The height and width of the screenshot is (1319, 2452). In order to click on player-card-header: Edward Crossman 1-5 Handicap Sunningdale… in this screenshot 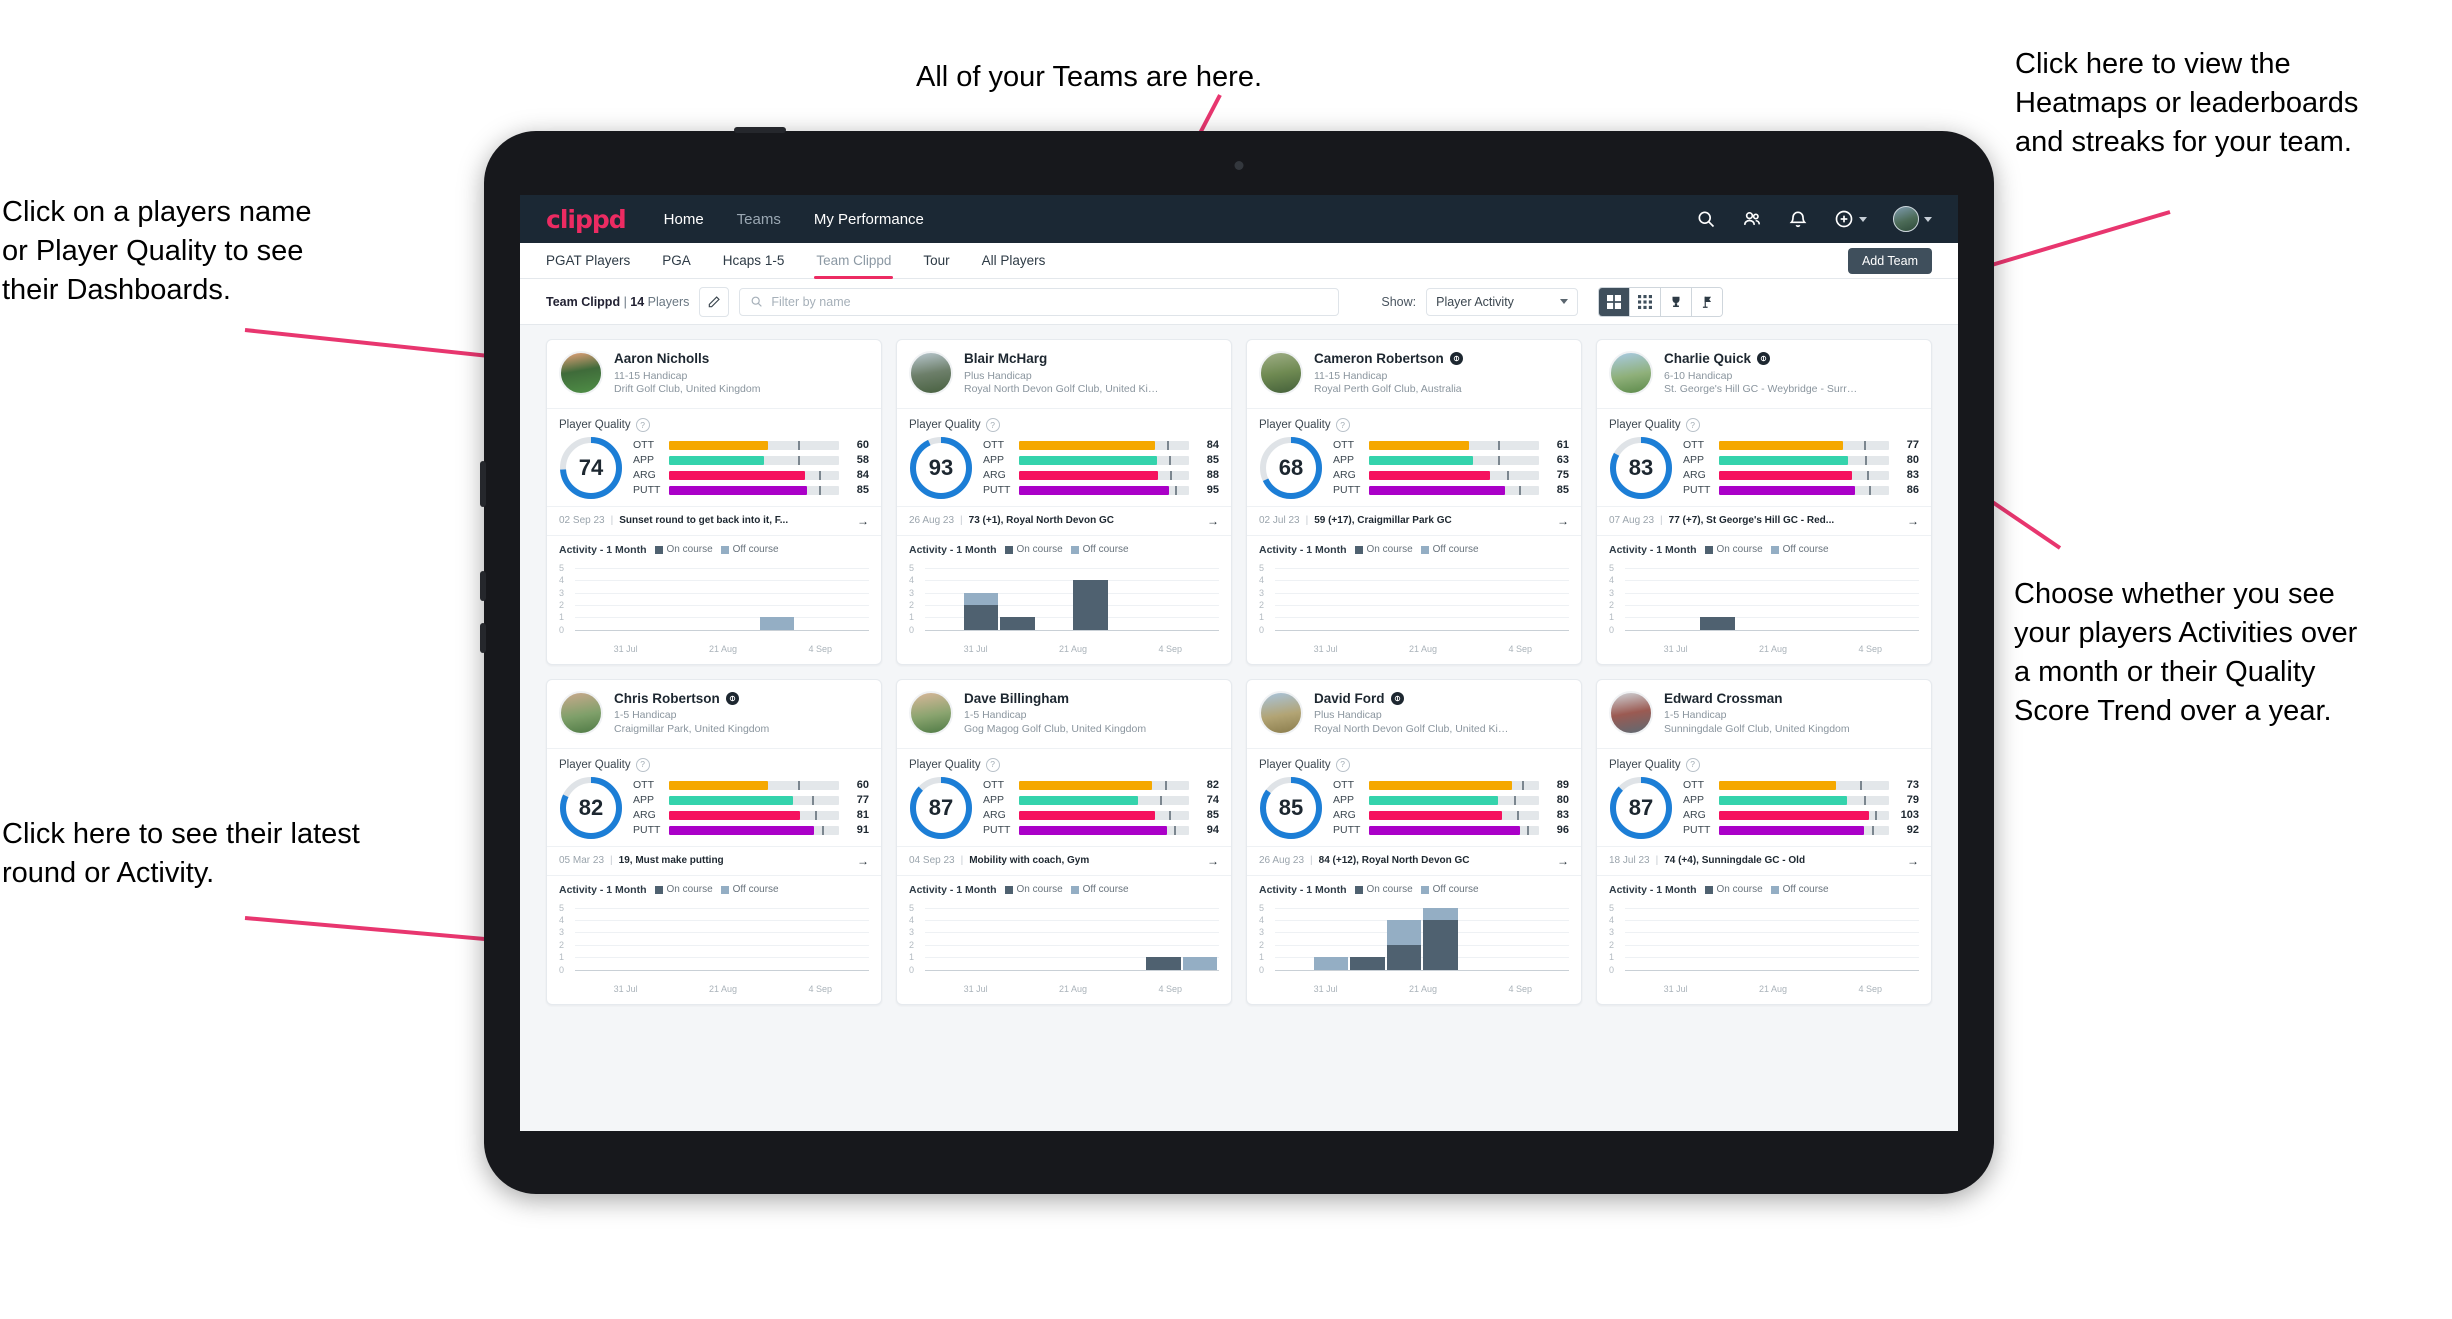, I will do `click(1764, 714)`.